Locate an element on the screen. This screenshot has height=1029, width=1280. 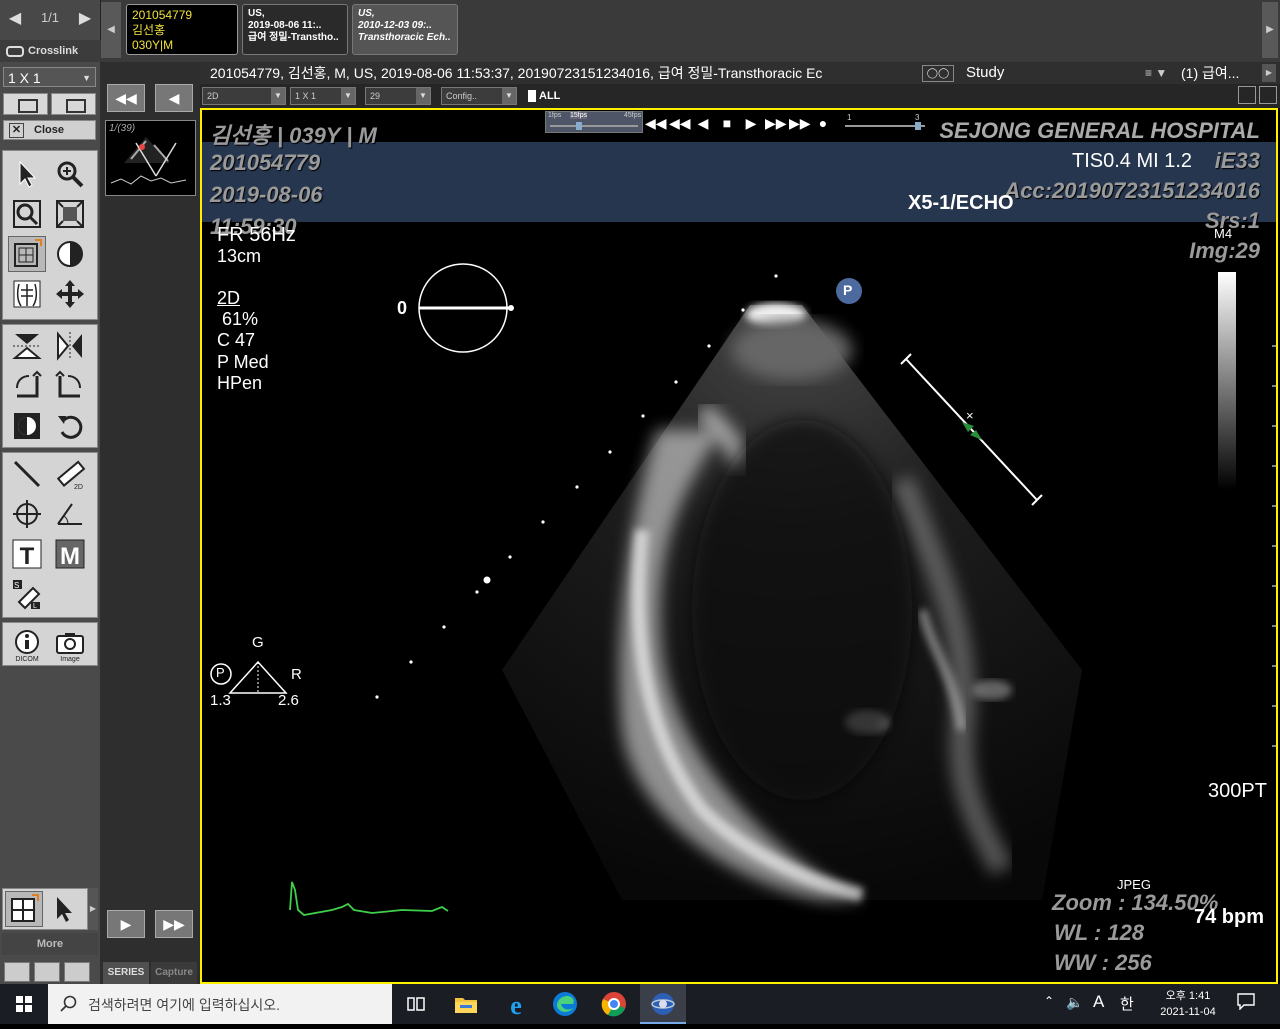
rotate-left-tool is located at coordinates (27, 386).